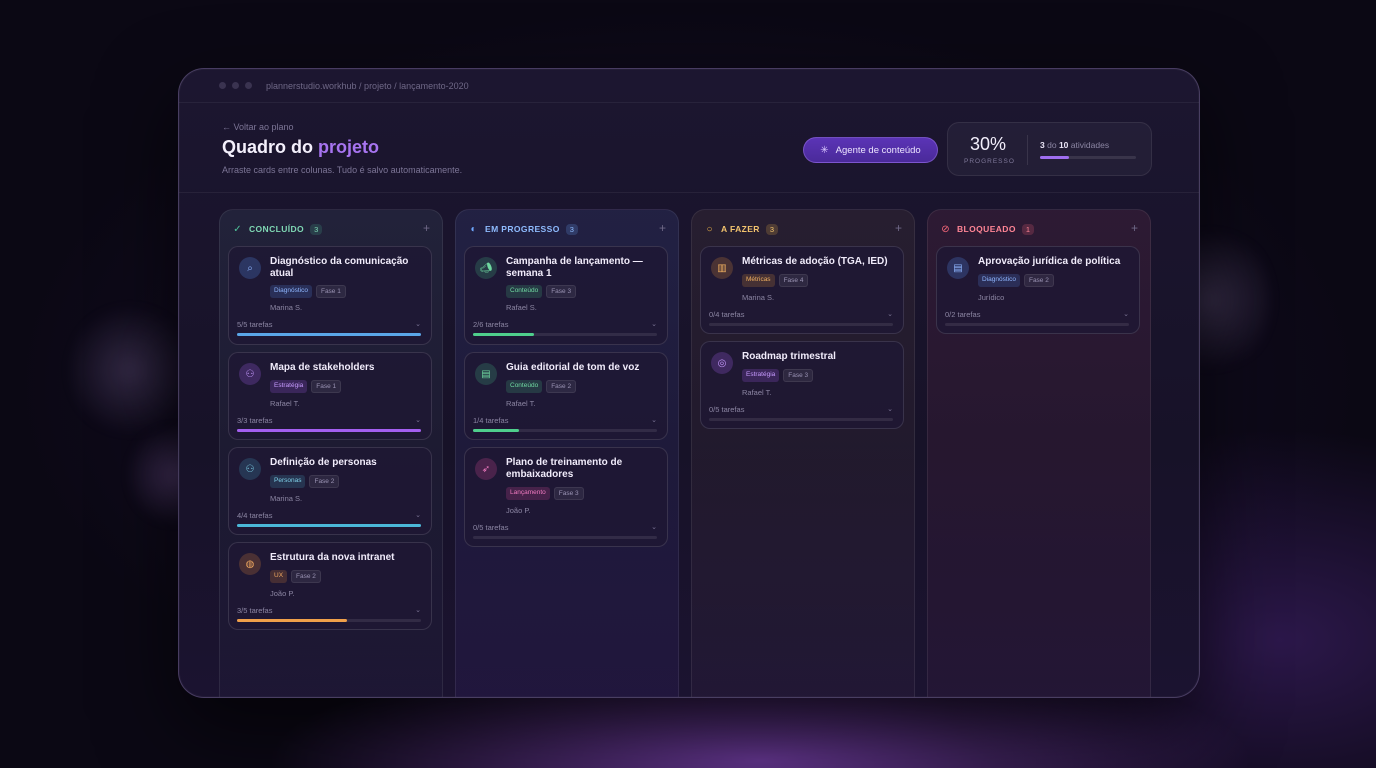  What do you see at coordinates (878, 150) in the screenshot?
I see `content-agent-label: Agente de conteúdo` at bounding box center [878, 150].